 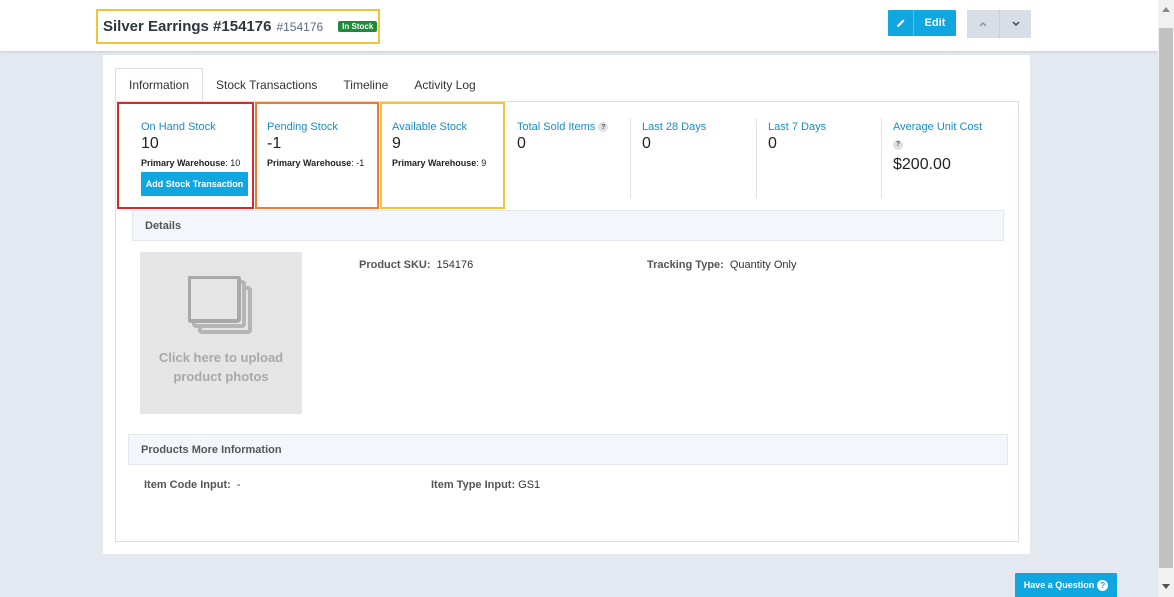 What do you see at coordinates (573, 155) in the screenshot?
I see `stat-total-sold: Total Sold Items ? 0` at bounding box center [573, 155].